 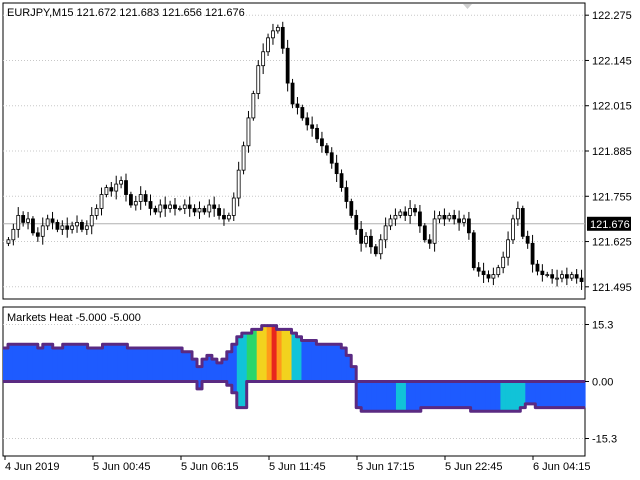 I want to click on current-price-label: 121.676, so click(x=610, y=225).